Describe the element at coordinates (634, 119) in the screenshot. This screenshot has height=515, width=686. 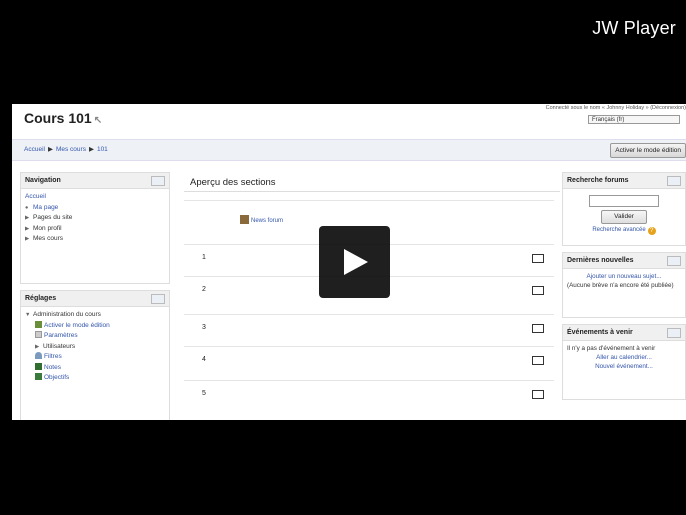
I see `language-select: Français (fr)` at that location.